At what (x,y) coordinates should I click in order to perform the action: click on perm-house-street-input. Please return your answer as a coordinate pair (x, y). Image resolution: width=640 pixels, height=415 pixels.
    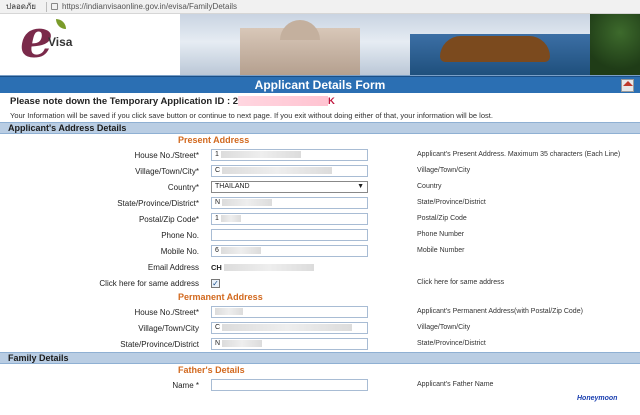
    Looking at the image, I should click on (289, 312).